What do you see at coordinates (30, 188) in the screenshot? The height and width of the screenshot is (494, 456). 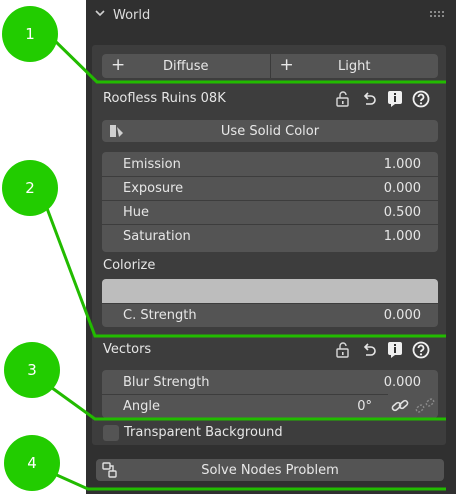 I see `callout-2: 2` at bounding box center [30, 188].